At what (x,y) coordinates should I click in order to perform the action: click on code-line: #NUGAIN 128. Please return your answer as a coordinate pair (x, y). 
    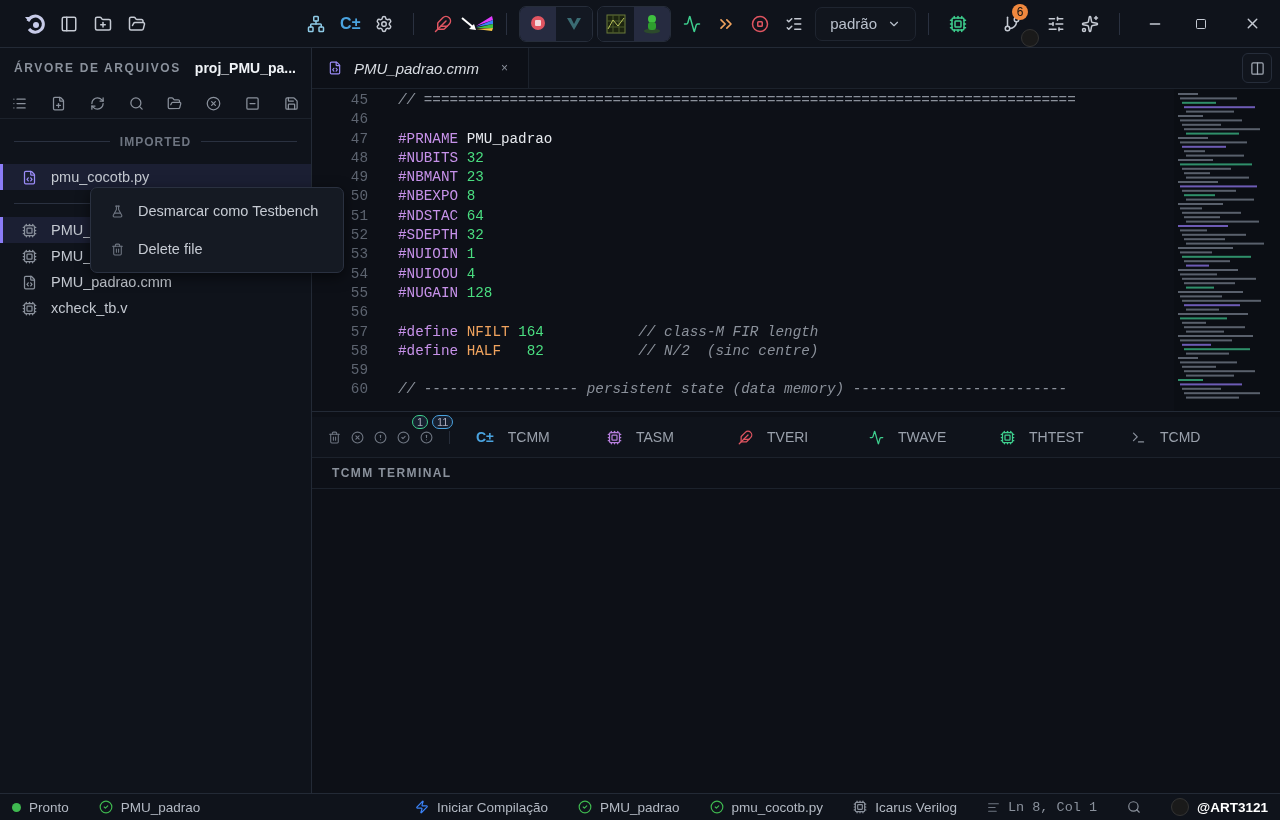
    Looking at the image, I should click on (445, 293).